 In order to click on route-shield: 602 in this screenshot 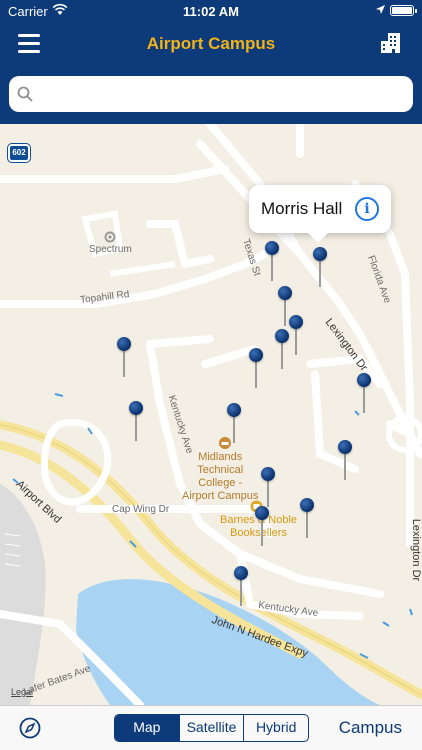, I will do `click(19, 153)`.